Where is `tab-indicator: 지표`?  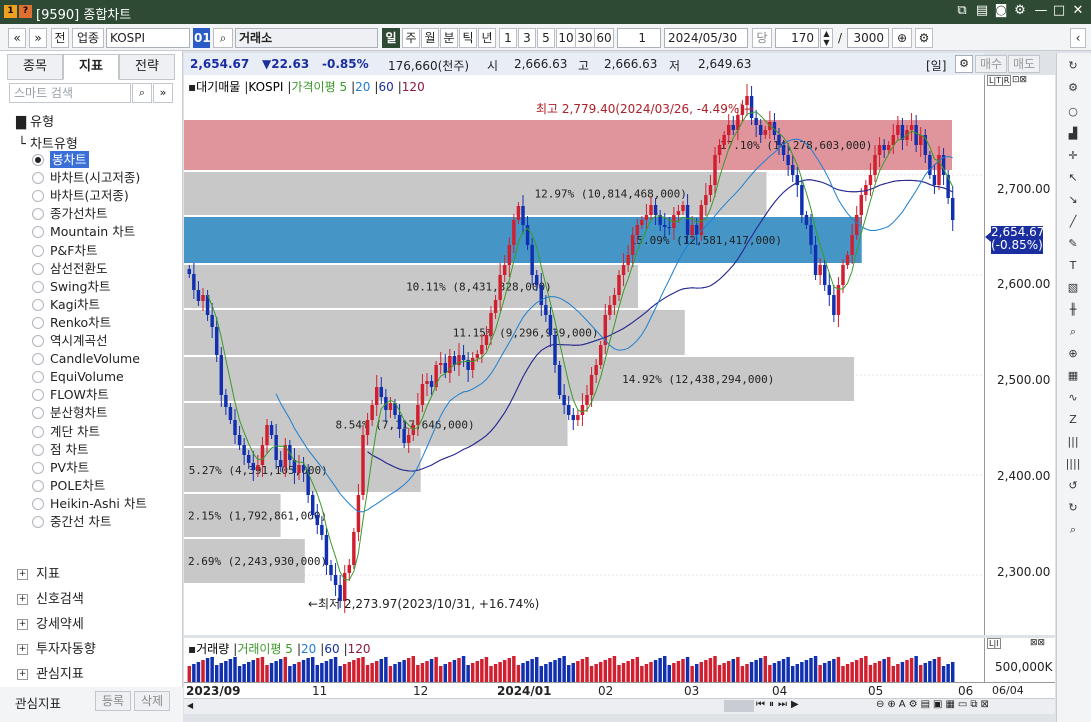 tab-indicator: 지표 is located at coordinates (91, 67).